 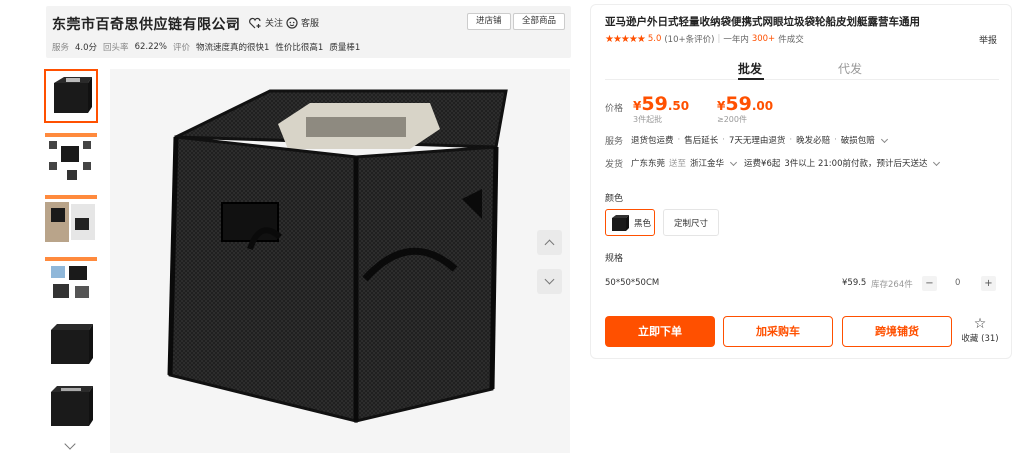 I want to click on service-score-value: 4.0分, so click(x=86, y=48).